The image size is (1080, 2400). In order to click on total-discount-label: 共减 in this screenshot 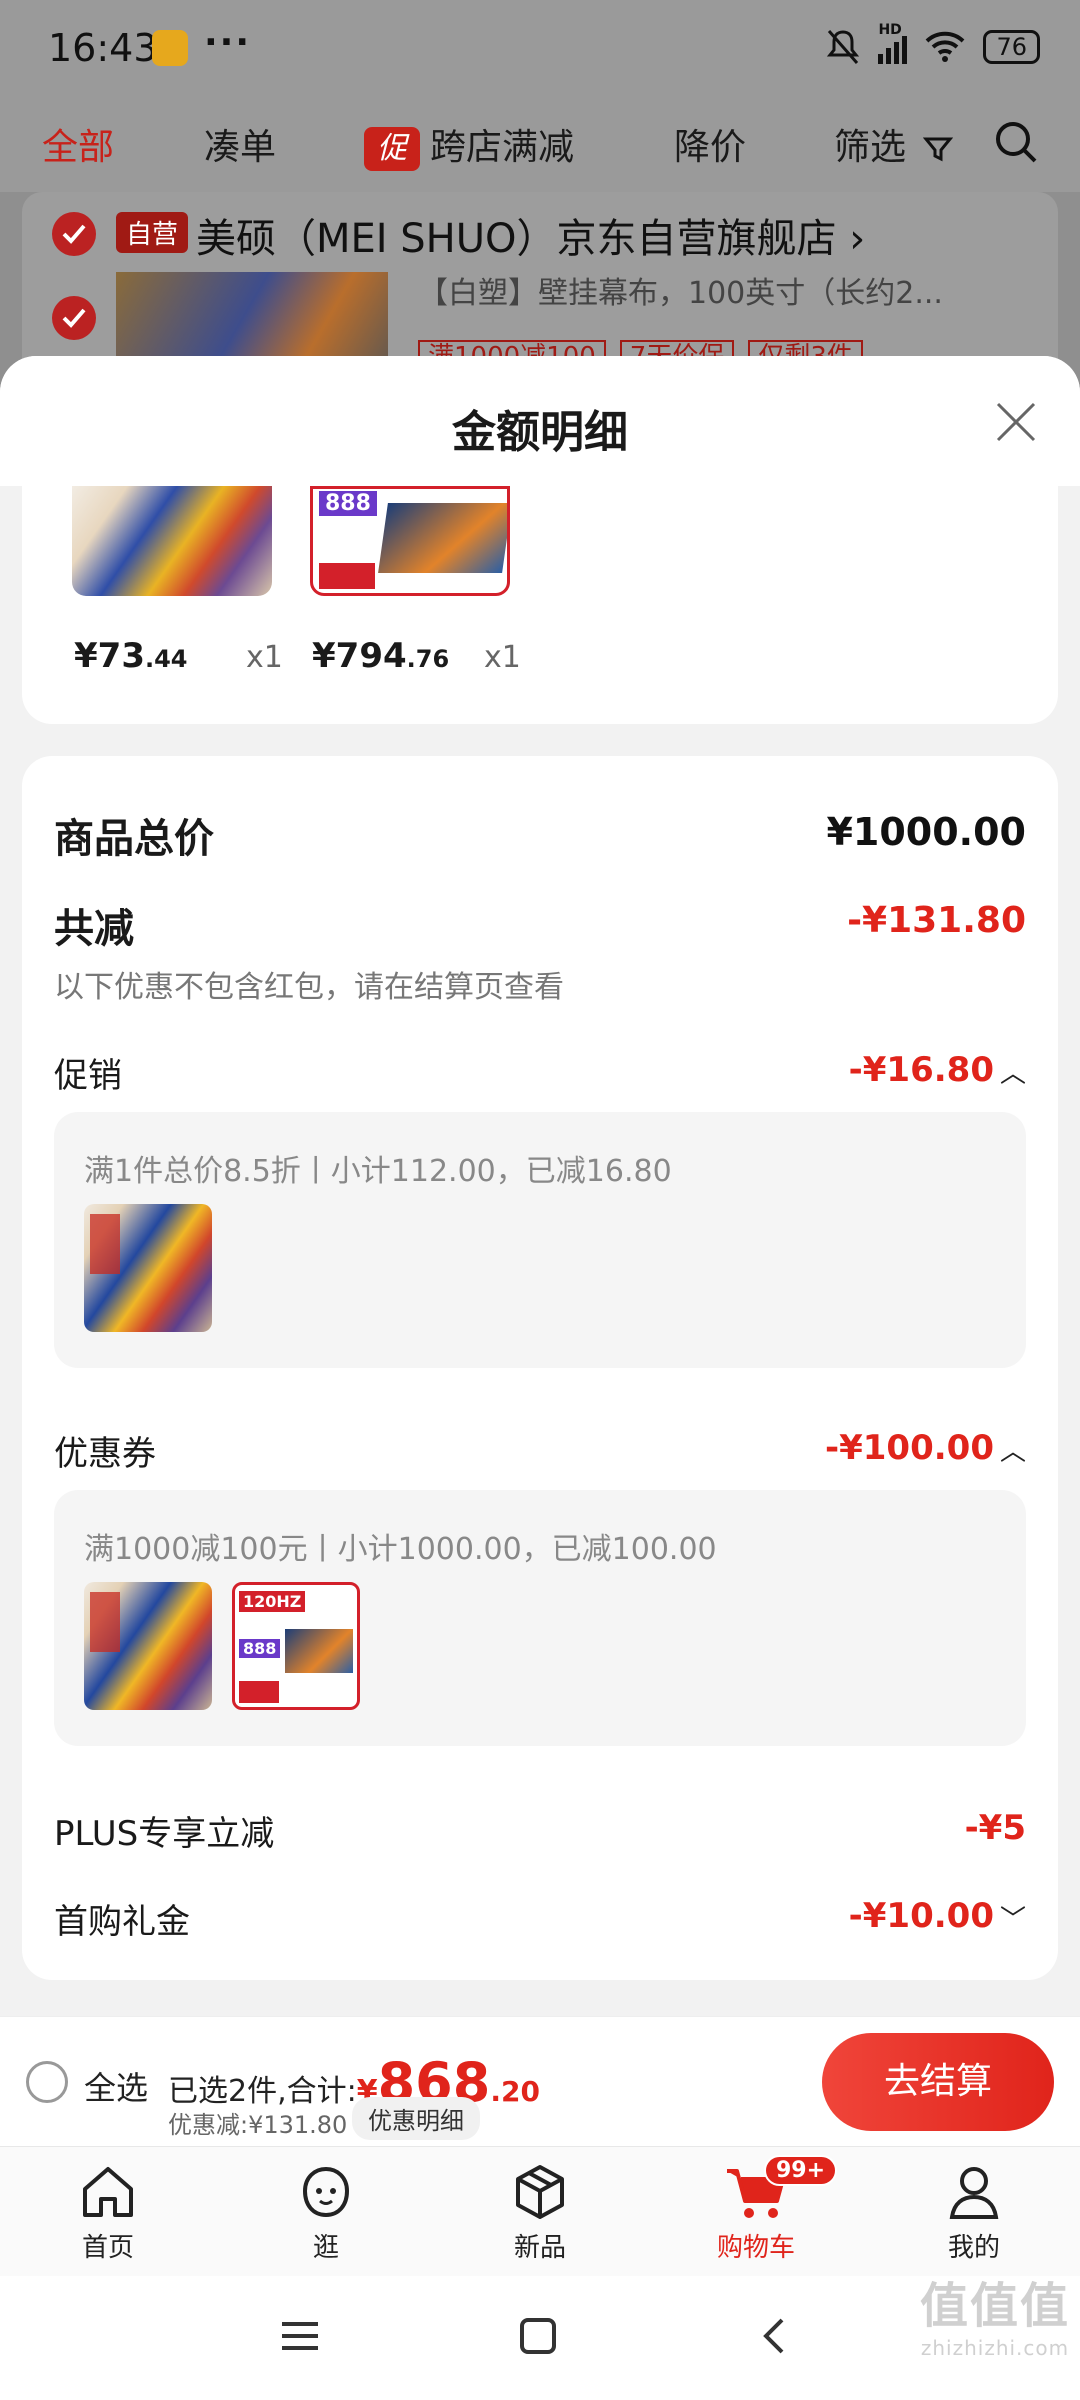, I will do `click(94, 929)`.